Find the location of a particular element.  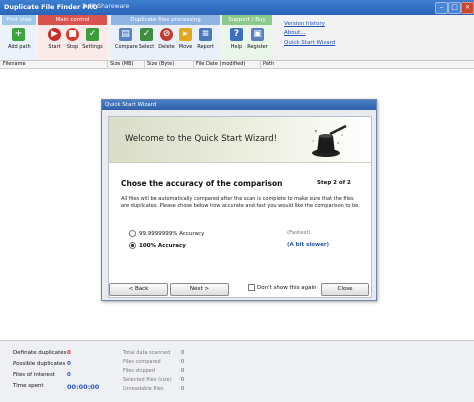

checklist-icon: ✓ is located at coordinates (92, 34).